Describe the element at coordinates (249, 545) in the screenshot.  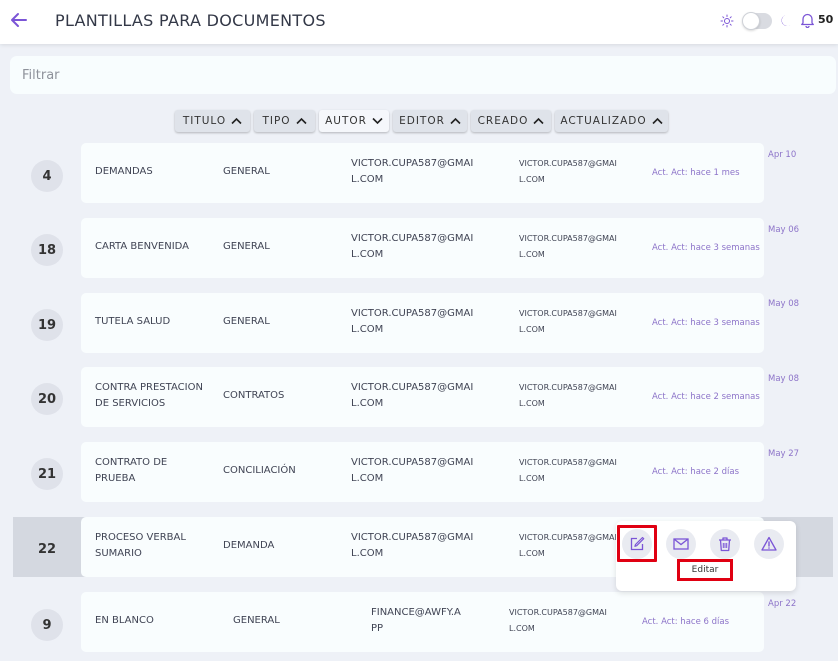
I see `row-type: DEMANDA` at that location.